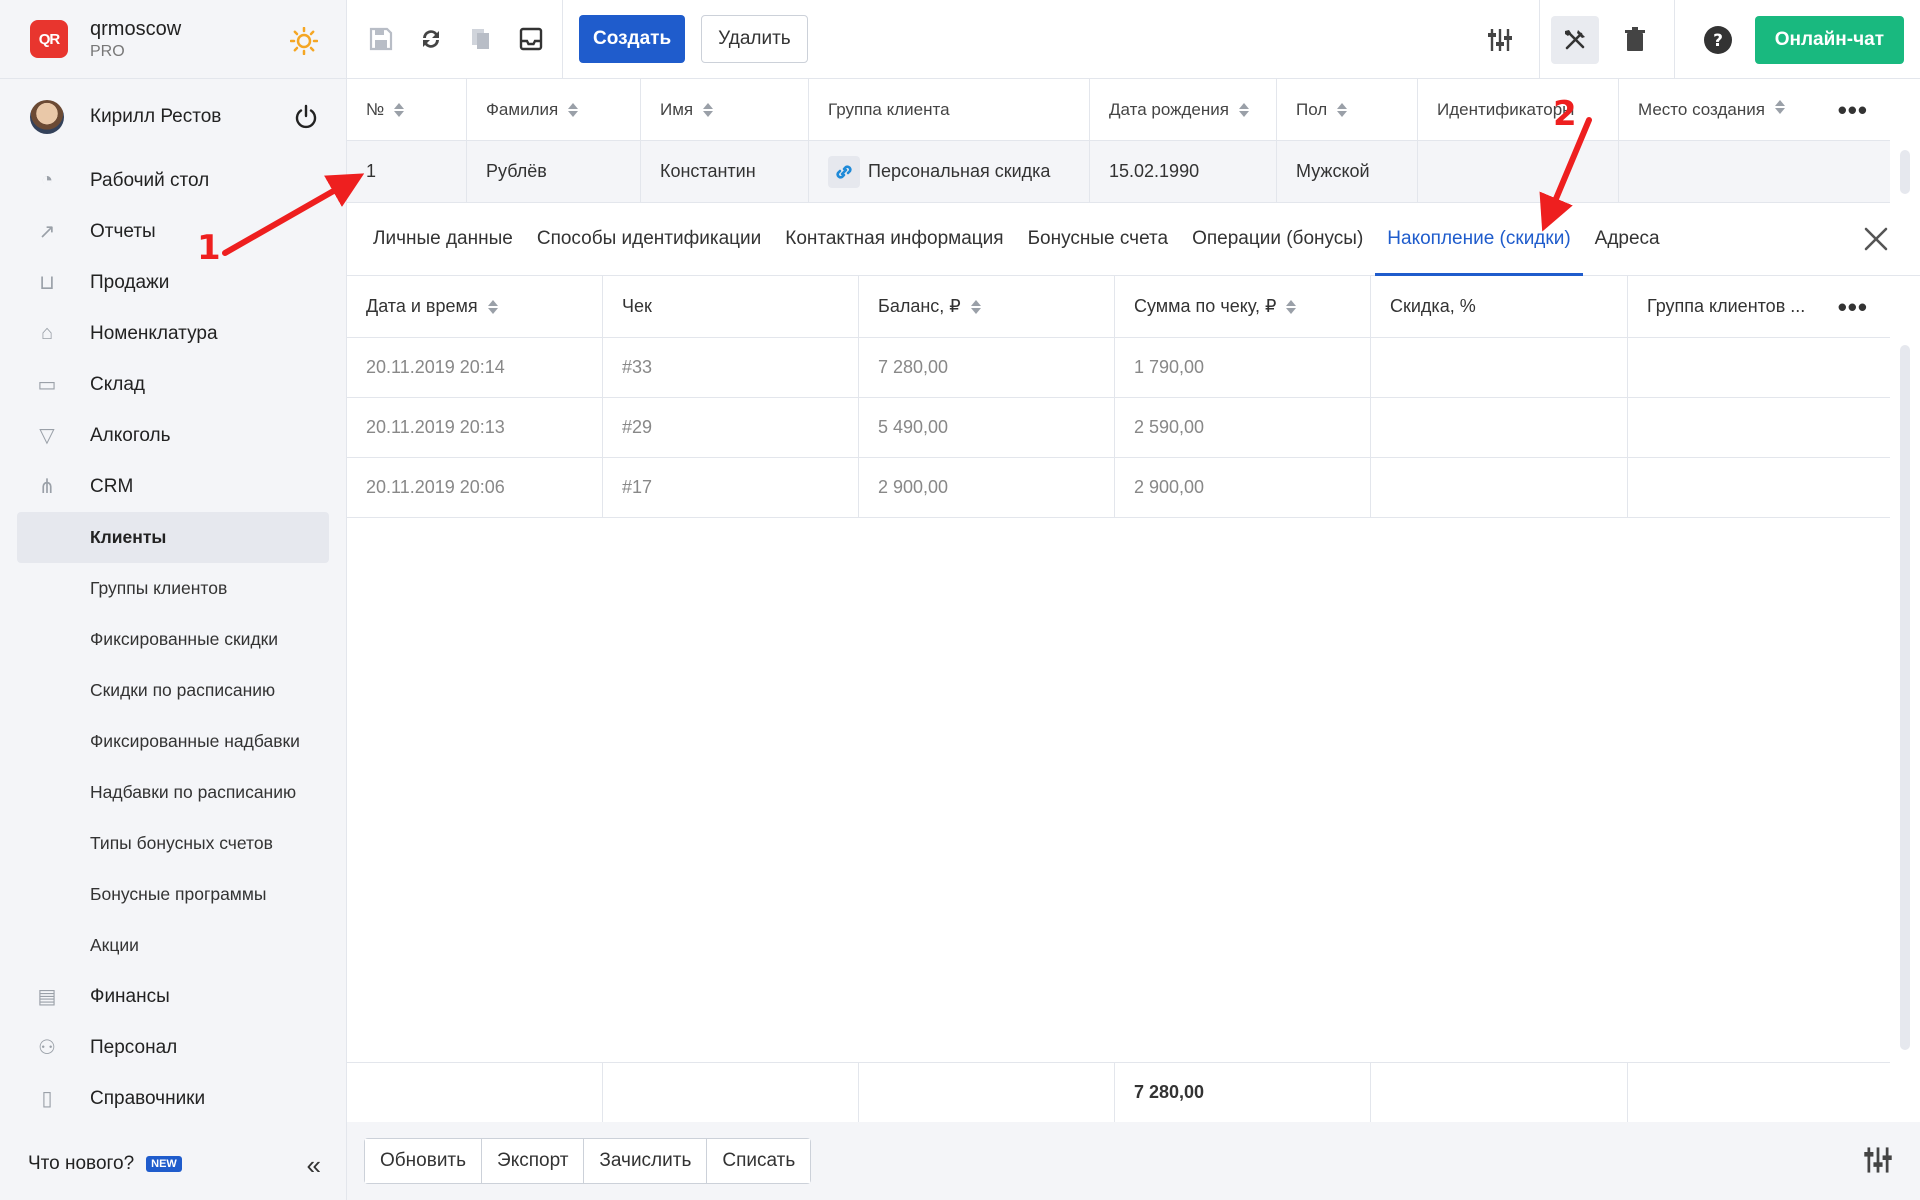 This screenshot has height=1200, width=1920. Describe the element at coordinates (731, 367) in the screenshot. I see `cell-receipt: #33` at that location.